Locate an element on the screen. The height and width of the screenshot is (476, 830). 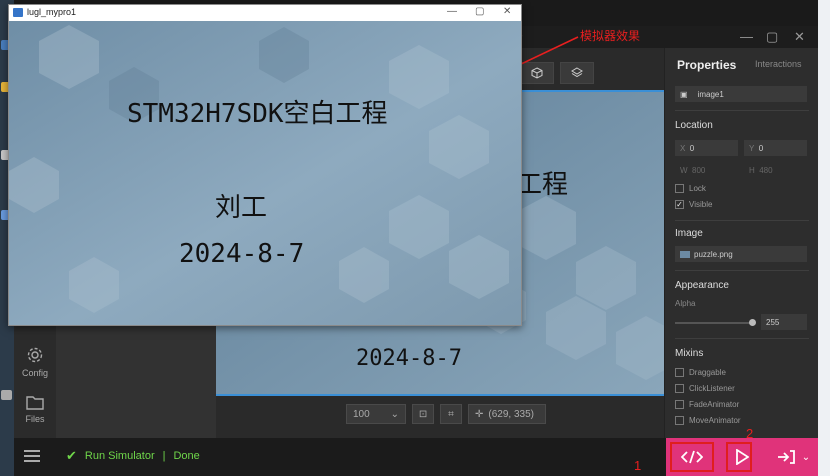
image-select: puzzle.png is located at coordinates (741, 254).